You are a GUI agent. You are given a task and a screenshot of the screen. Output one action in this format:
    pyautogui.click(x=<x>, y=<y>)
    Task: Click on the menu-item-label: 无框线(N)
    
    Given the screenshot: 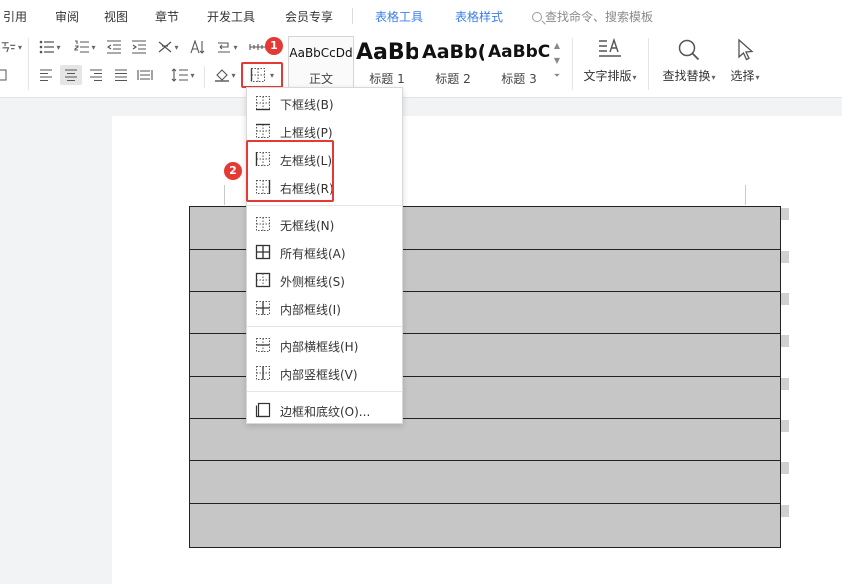 What is the action you would take?
    pyautogui.click(x=307, y=226)
    